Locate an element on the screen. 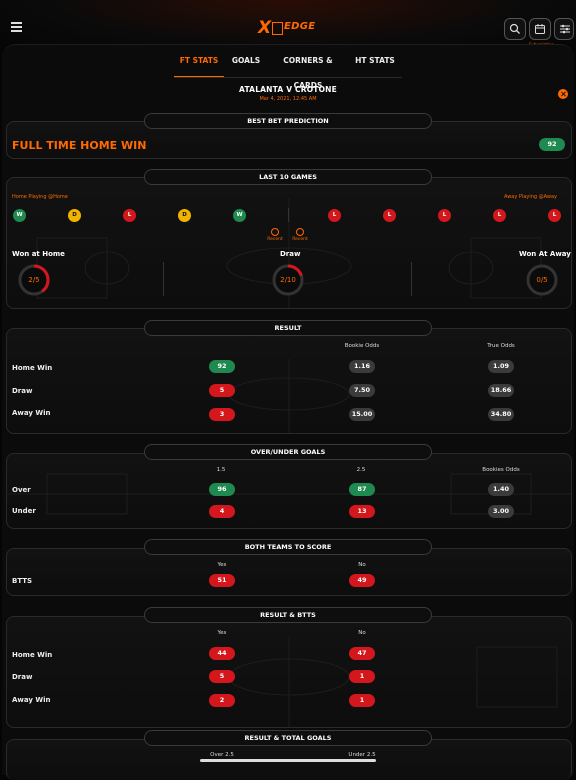 This screenshot has height=780, width=576. results-divider is located at coordinates (288, 215).